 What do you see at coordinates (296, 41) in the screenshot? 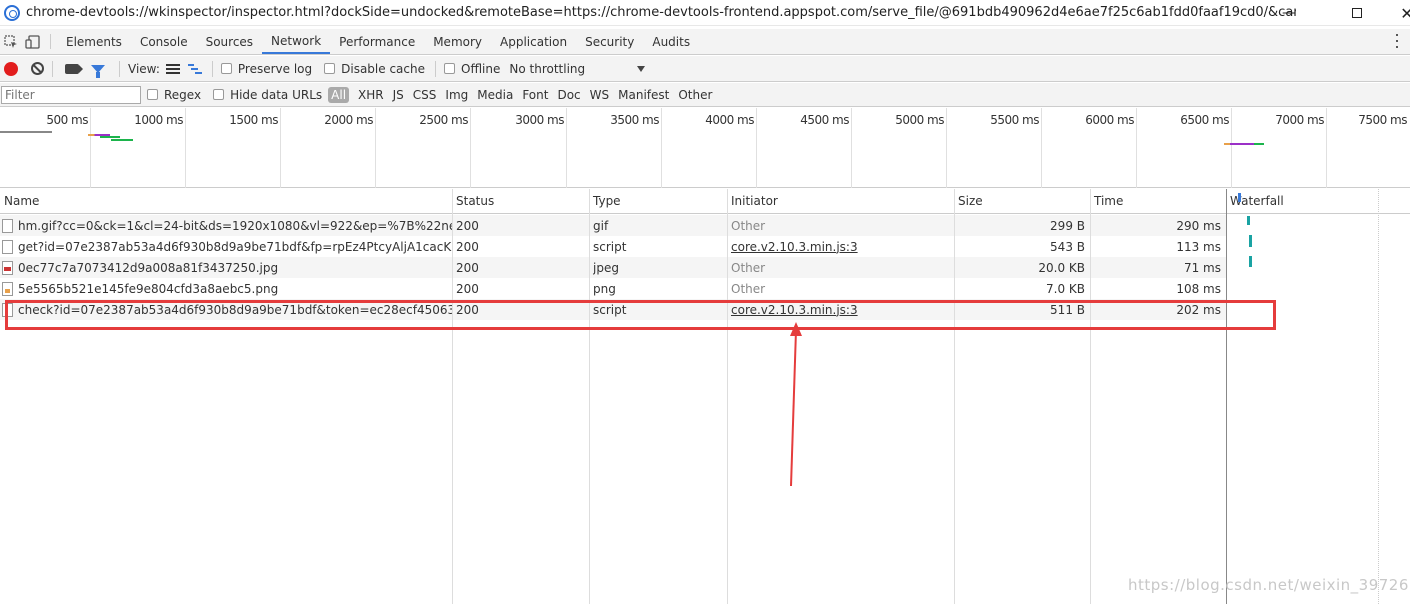
I see `tab-network: Network` at bounding box center [296, 41].